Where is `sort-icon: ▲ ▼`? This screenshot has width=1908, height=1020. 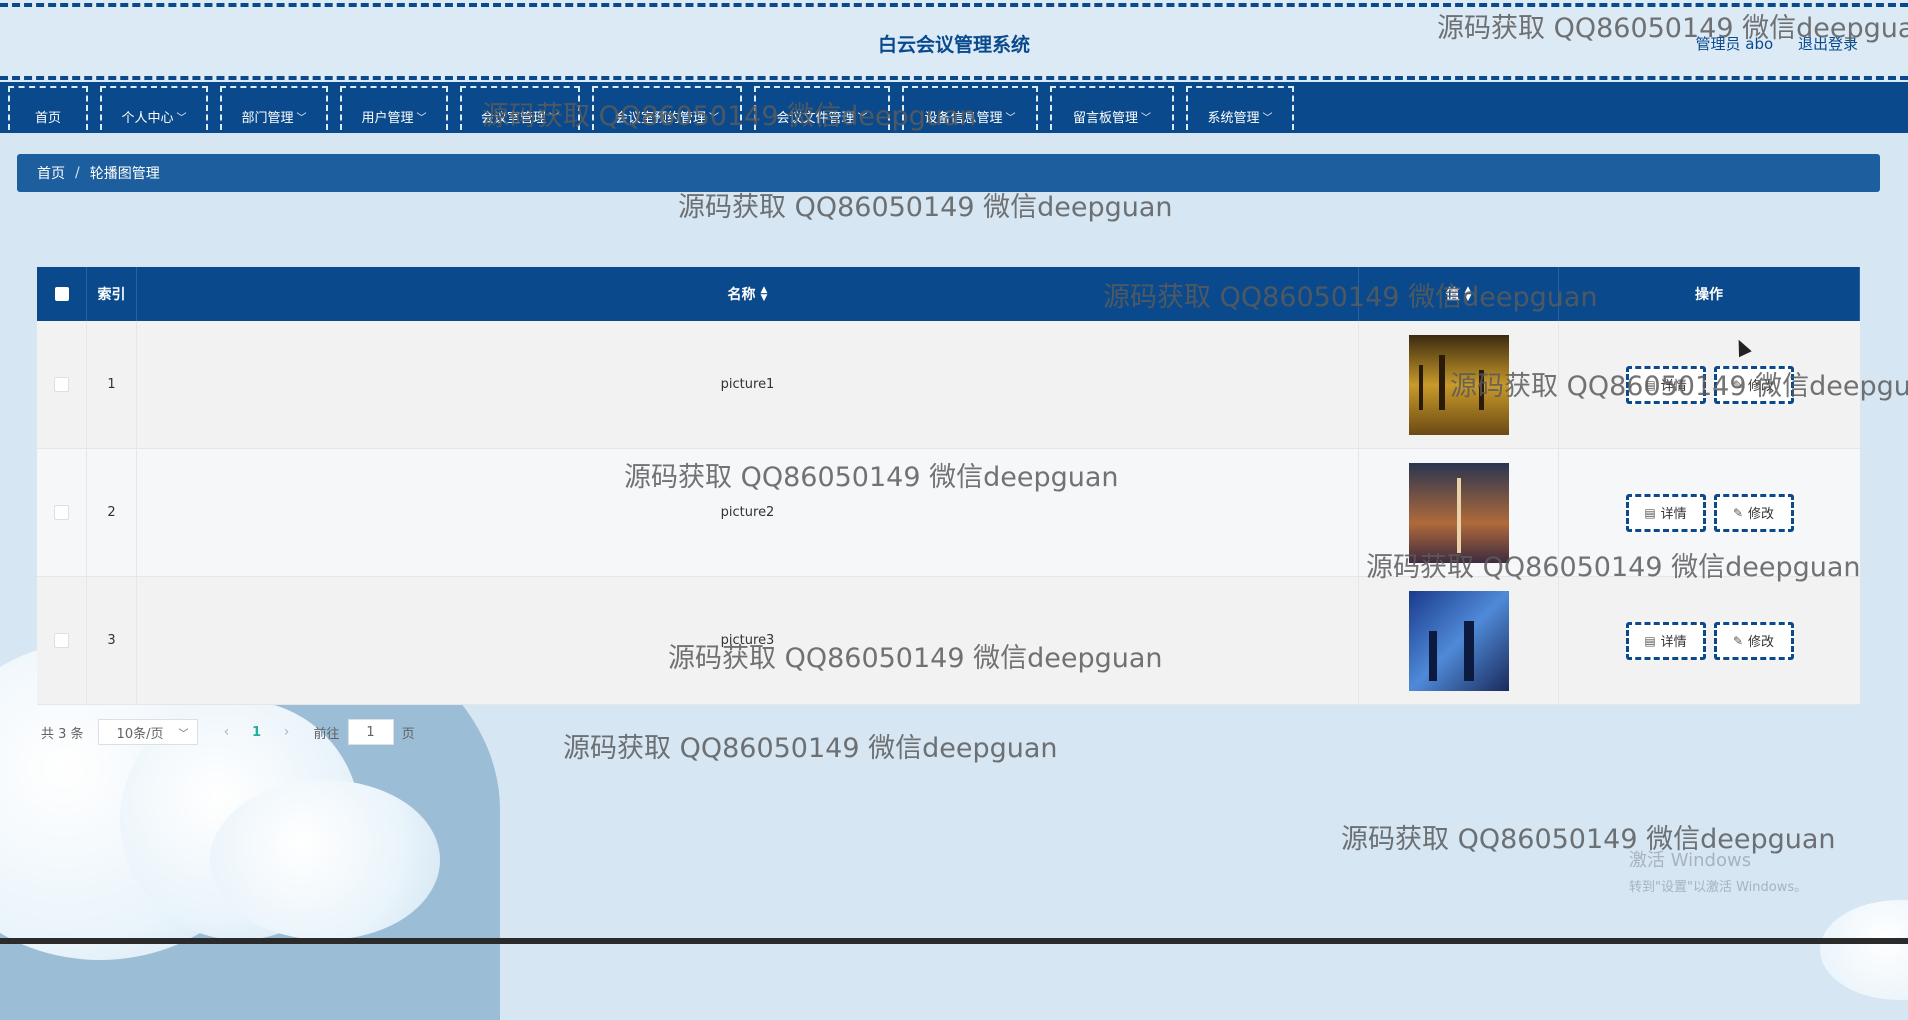
sort-icon: ▲ ▼ is located at coordinates (764, 294).